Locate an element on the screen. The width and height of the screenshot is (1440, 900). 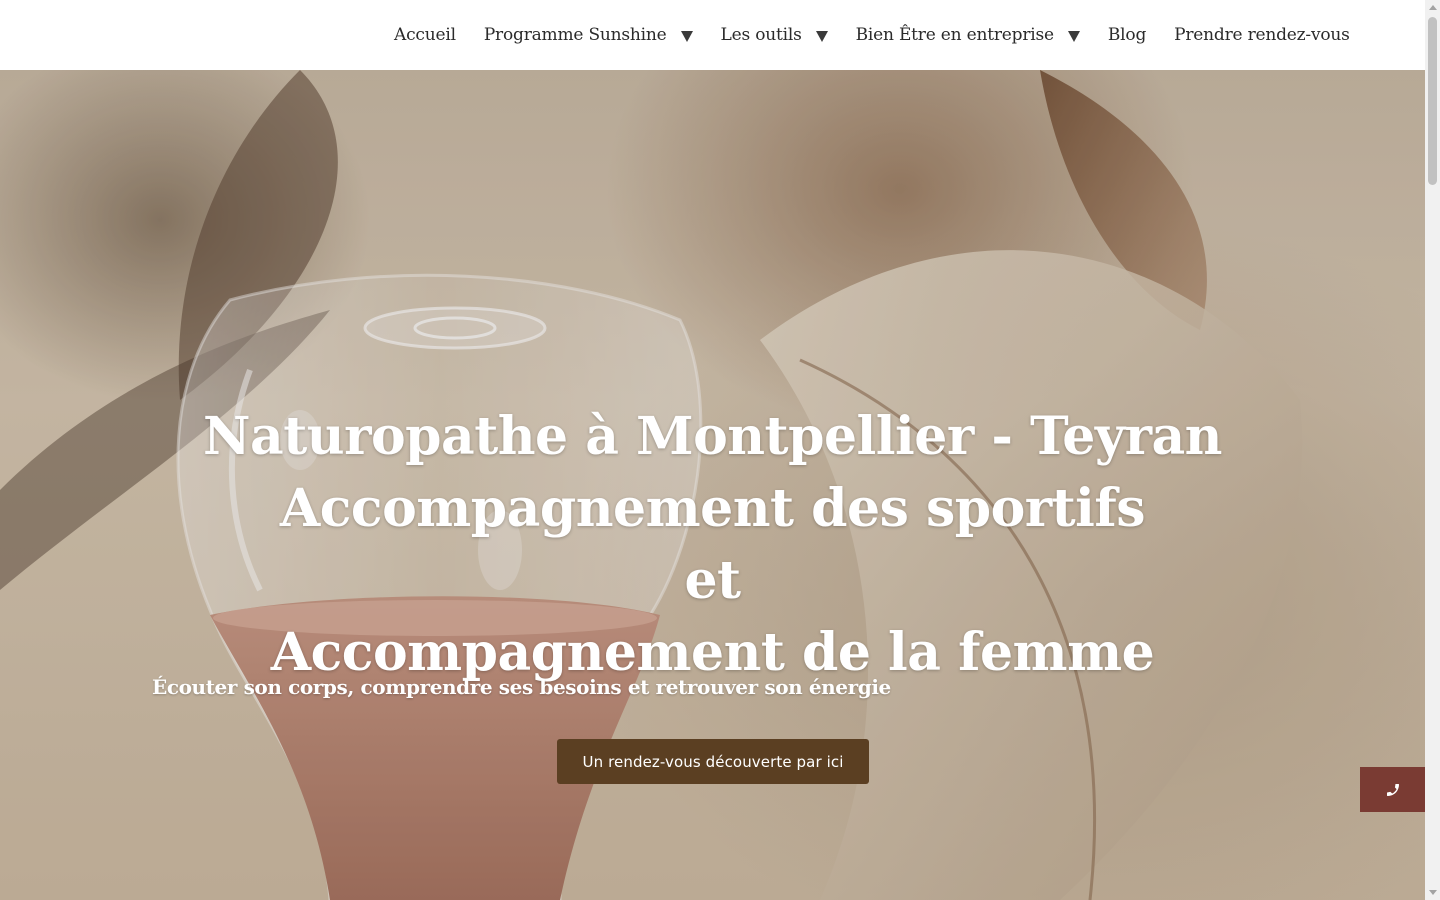
nav-item-label: Accueil is located at coordinates (425, 35).